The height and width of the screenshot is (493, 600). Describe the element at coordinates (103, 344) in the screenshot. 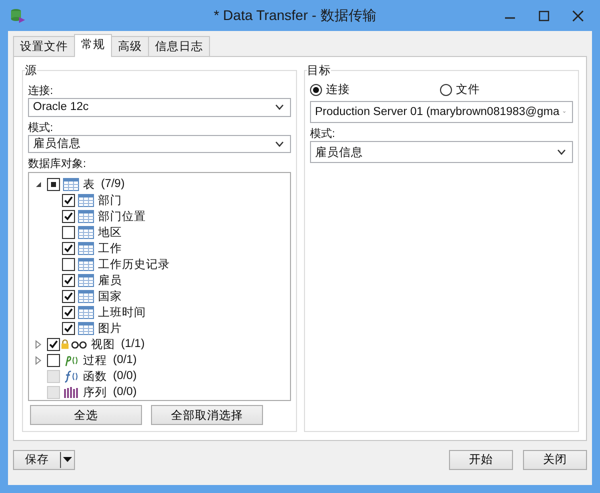

I see `tree-item-label: 视图` at that location.